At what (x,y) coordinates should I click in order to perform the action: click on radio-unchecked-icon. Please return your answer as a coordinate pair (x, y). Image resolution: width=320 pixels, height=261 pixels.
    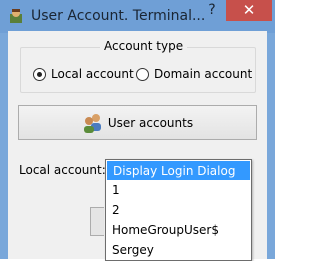
    Looking at the image, I should click on (142, 74).